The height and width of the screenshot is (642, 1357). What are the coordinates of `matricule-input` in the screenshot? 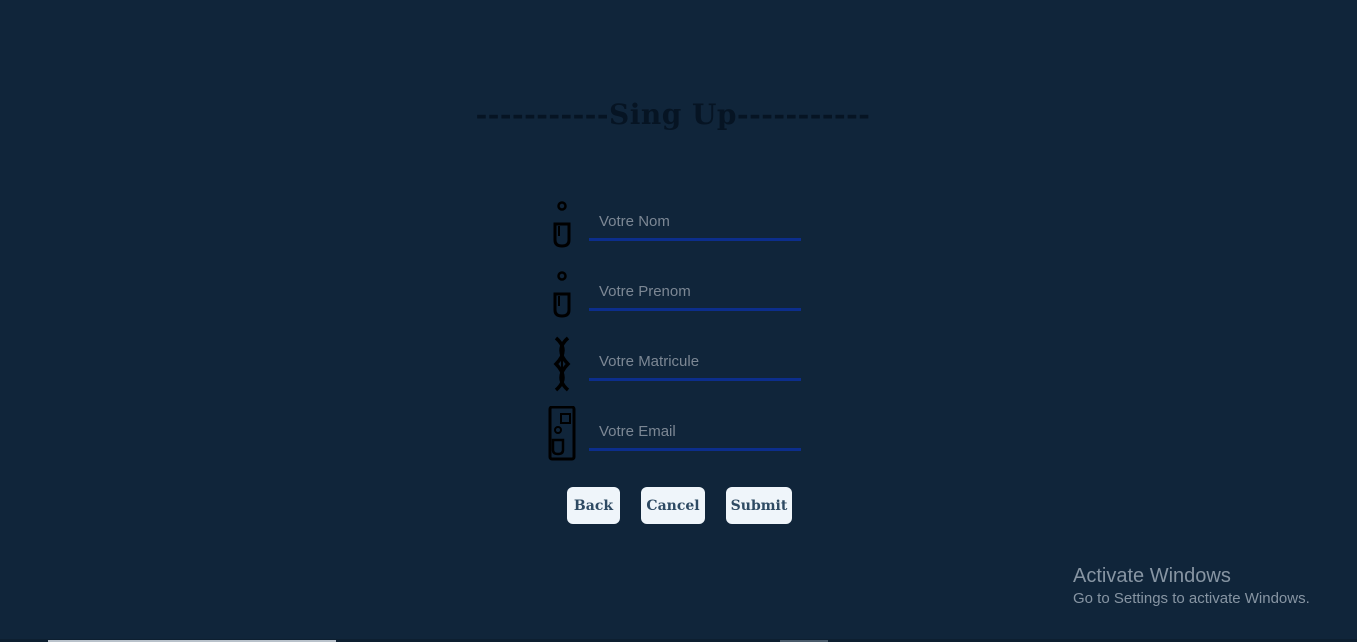 It's located at (695, 361).